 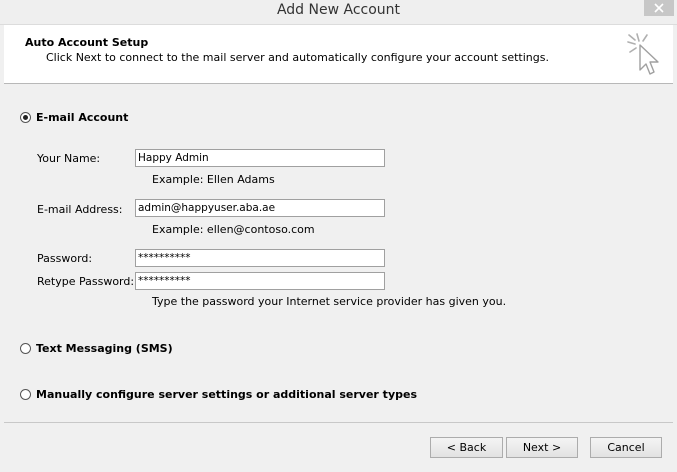 I want to click on sms-radio, so click(x=25, y=348).